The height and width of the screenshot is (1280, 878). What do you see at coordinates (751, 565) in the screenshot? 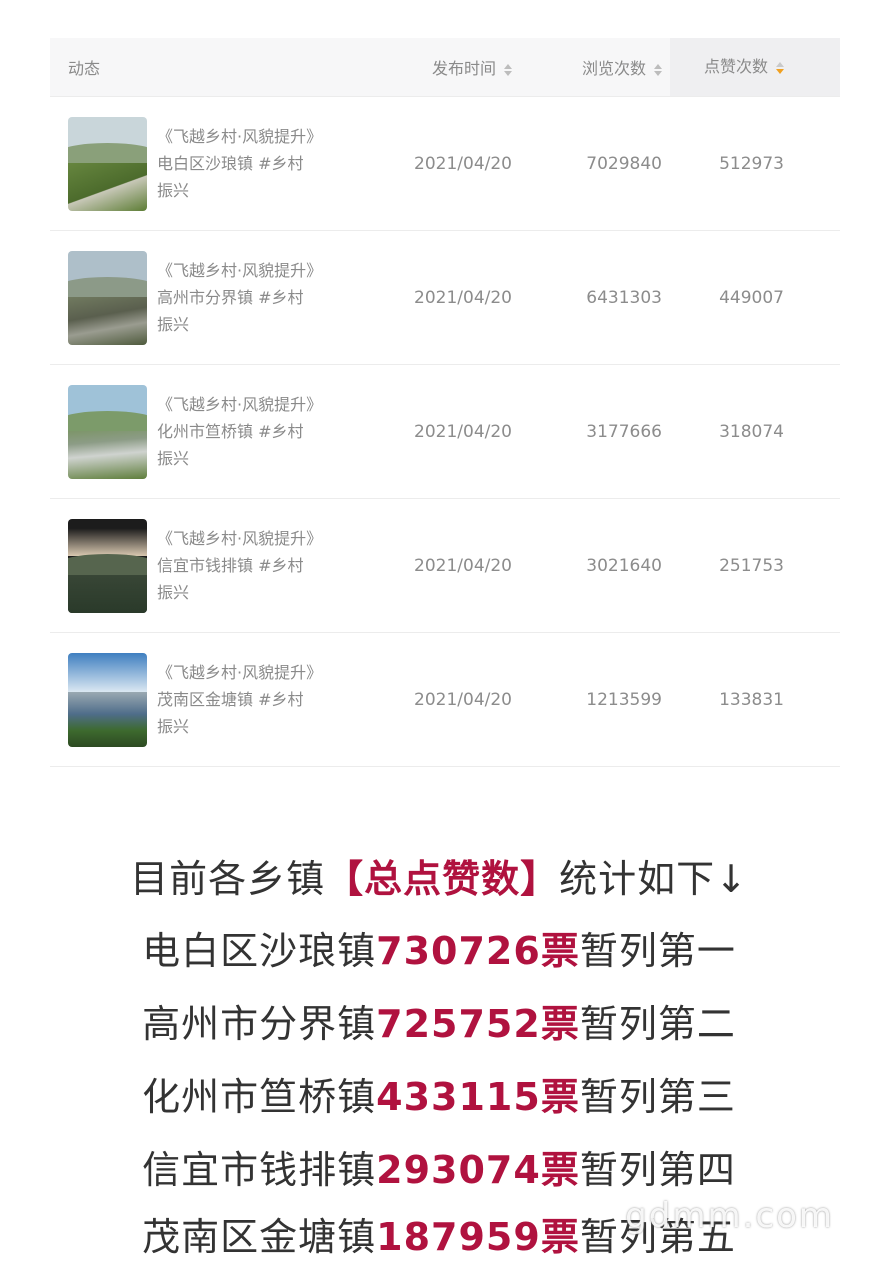
I see `likes-cell: 251753` at bounding box center [751, 565].